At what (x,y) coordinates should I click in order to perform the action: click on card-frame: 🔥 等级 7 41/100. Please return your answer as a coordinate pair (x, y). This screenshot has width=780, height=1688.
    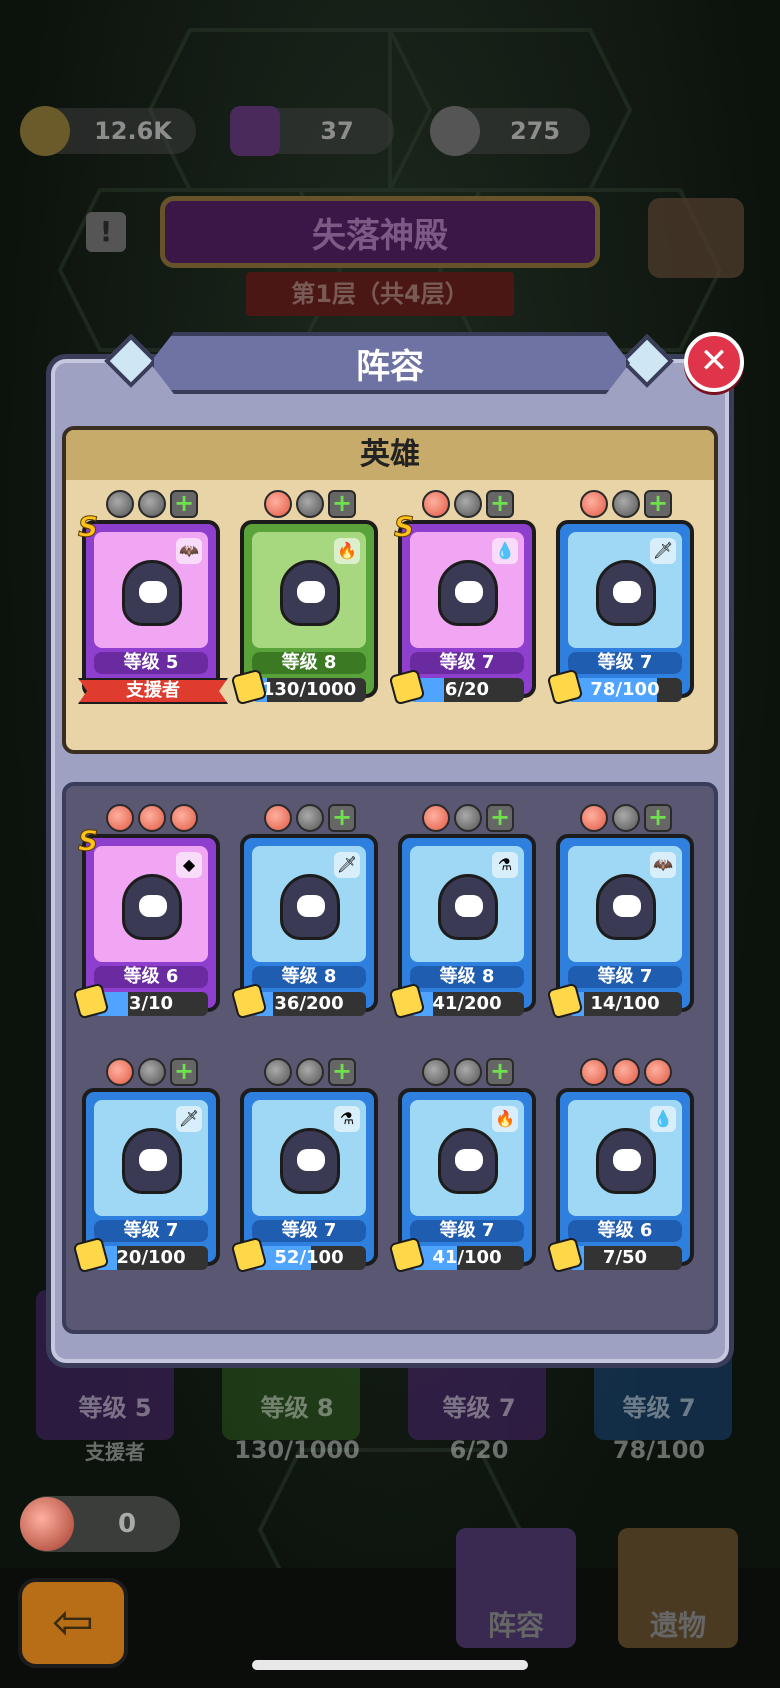
    Looking at the image, I should click on (462, 1181).